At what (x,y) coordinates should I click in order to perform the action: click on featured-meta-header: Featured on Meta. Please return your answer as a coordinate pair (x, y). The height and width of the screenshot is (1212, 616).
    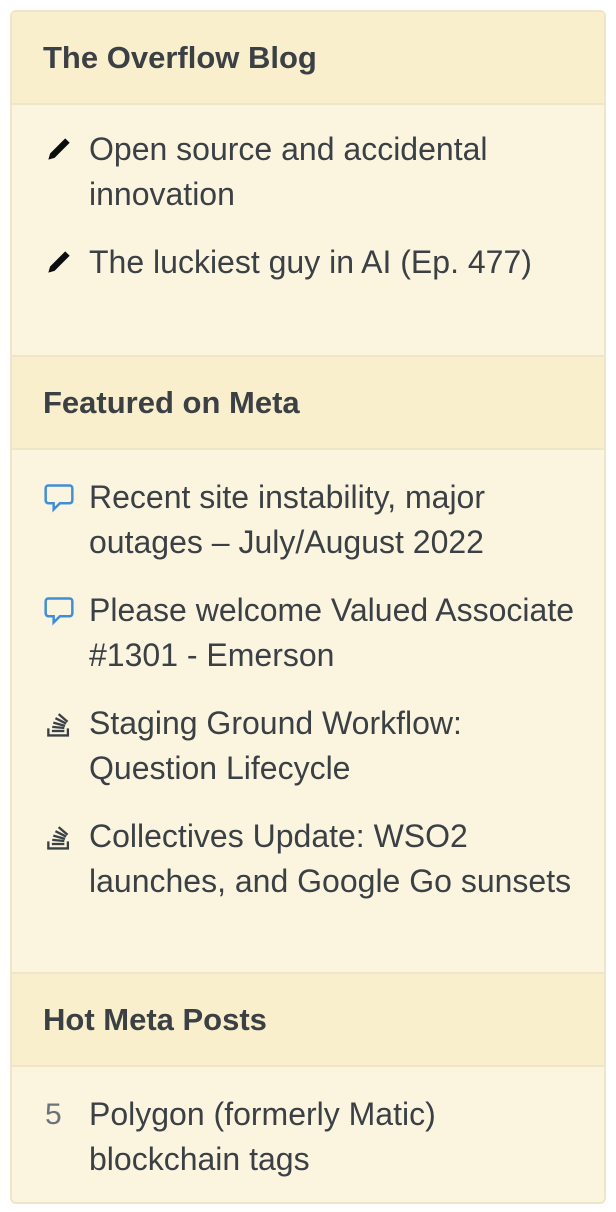
    Looking at the image, I should click on (308, 402).